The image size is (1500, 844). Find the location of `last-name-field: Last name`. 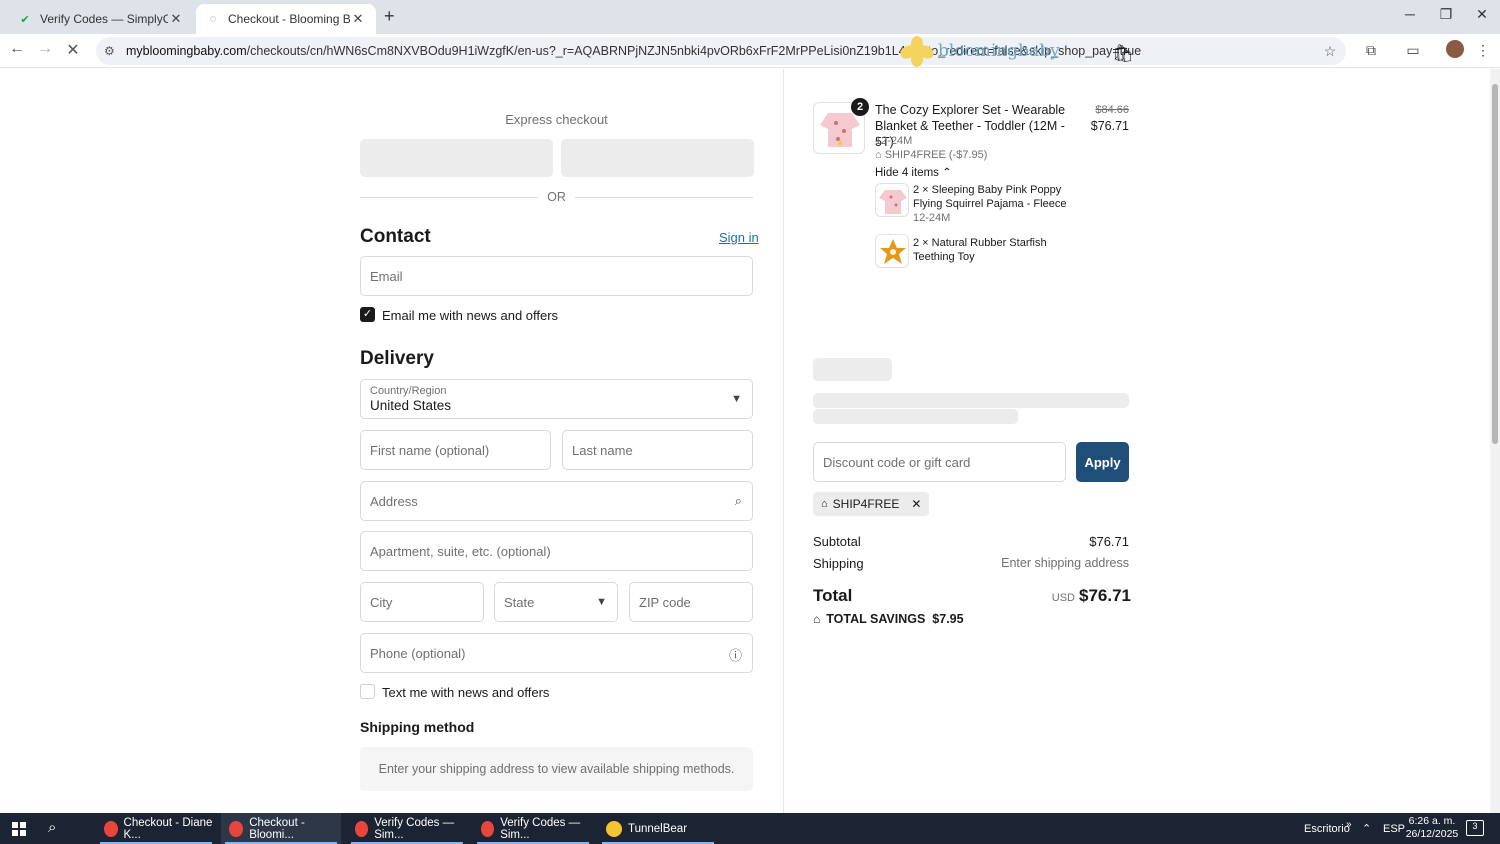

last-name-field: Last name is located at coordinates (657, 450).